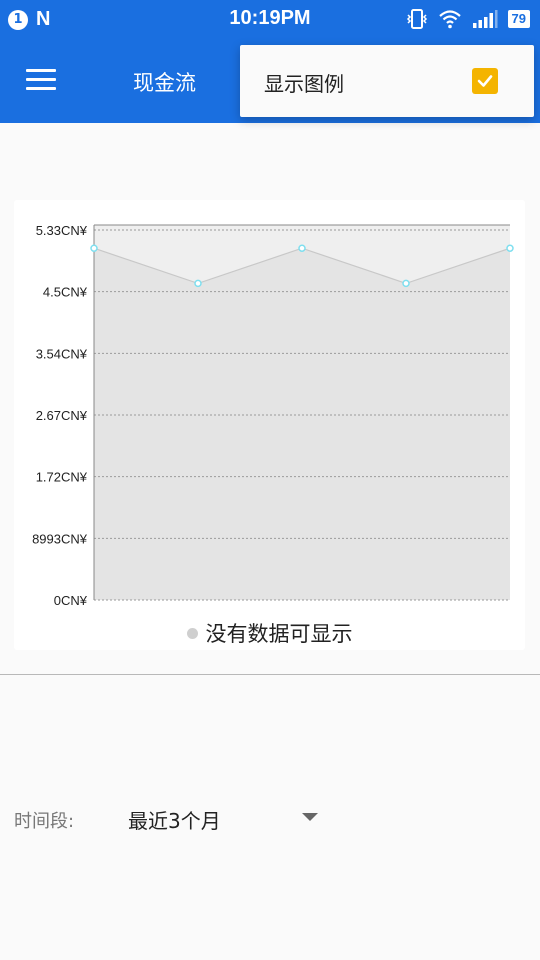 The image size is (540, 960). I want to click on signal-icon, so click(485, 19).